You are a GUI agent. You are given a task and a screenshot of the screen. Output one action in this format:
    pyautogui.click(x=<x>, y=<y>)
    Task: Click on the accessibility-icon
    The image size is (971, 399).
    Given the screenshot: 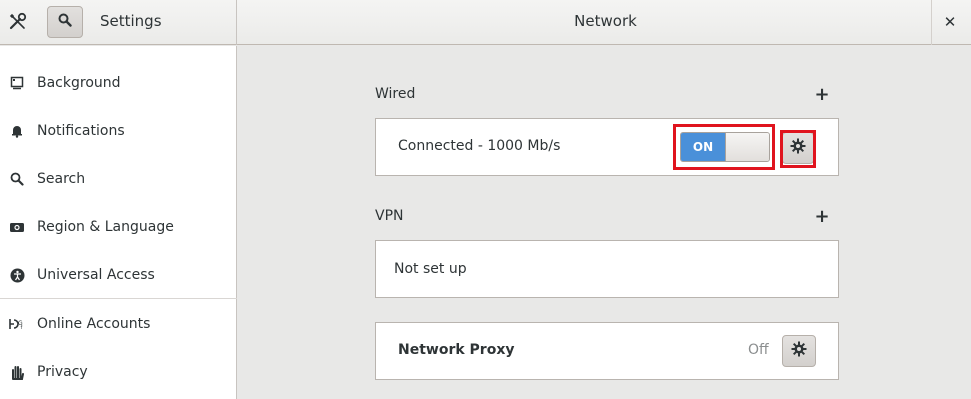 What is the action you would take?
    pyautogui.click(x=17, y=275)
    